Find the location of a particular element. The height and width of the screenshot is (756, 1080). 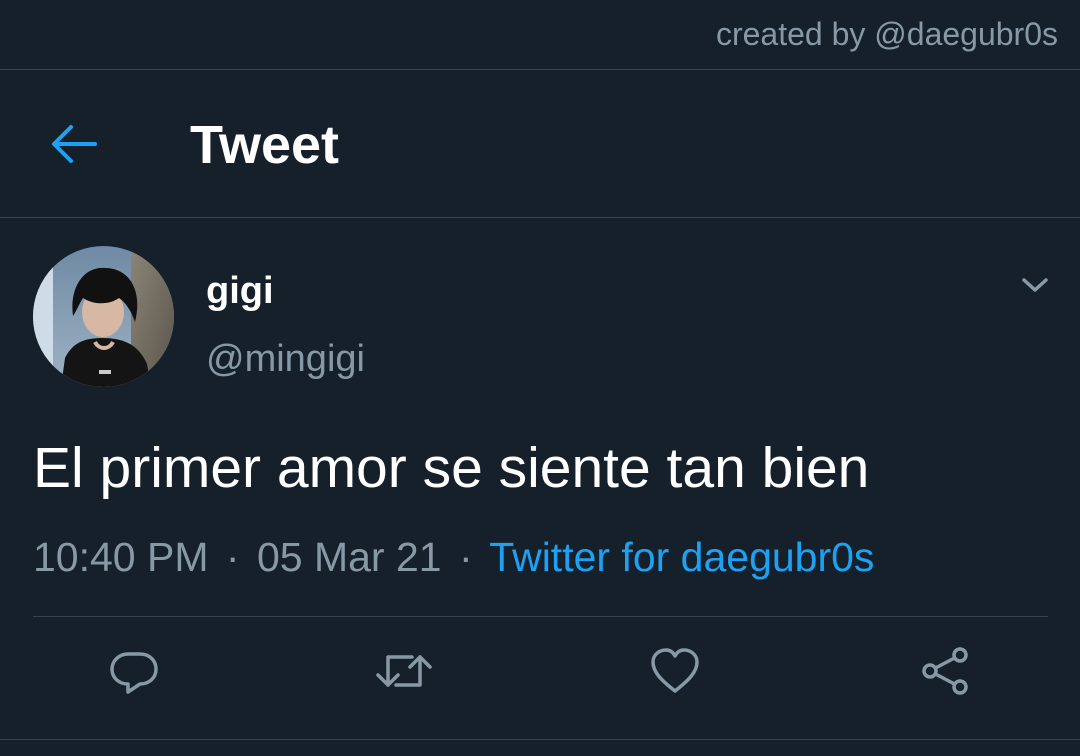

tweet-options-button is located at coordinates (1035, 285).